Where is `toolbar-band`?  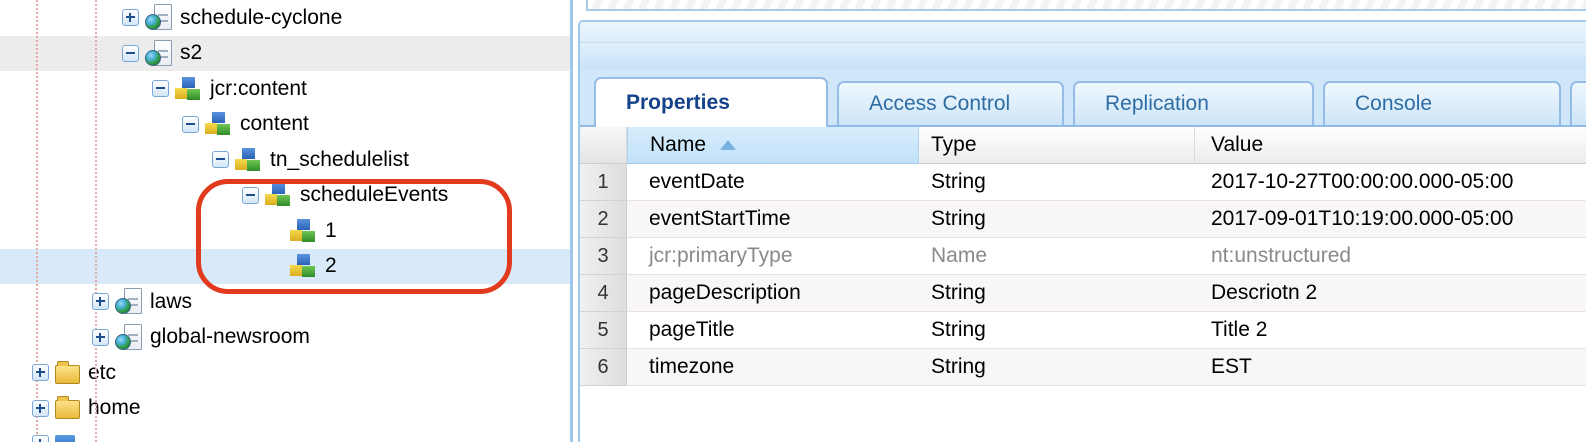 toolbar-band is located at coordinates (1083, 56).